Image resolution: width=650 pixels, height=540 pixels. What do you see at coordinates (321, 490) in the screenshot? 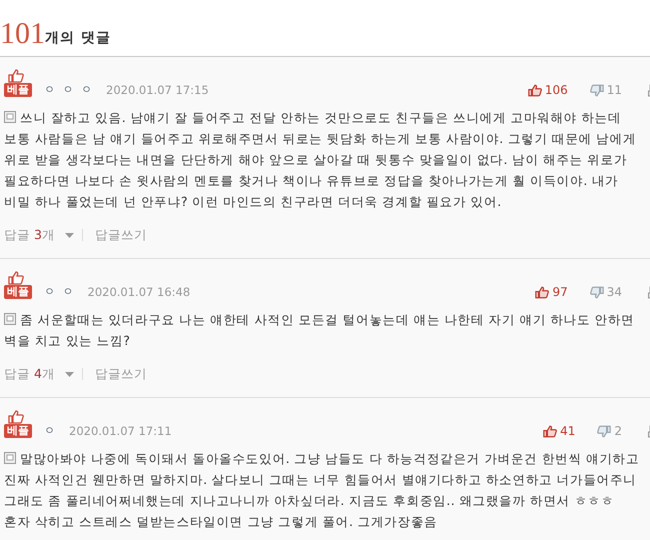
I see `comment-text: 말많아봐야 나중에 독이돼서 돌아올수도있어. 그냥 남들도 다 하능걱정같은거 가벼운건 한번씩 얘기하고 진짜 사적인건 웬만하면 말하지마. 살다보니 그때는 너무 힘들어서 별얘기다하고 하소연하고 너가들어주니 그래도 좀 풀리네어쩌네했는데 지나고나니까 아차싶더라. 지금도 후회중임.. 왜그랬을까 하면서 ㅎㅎㅎ 혼자 삭히고 스트레스 덜받는스타일이면 그냥 그렇게 풀어. 그게가장좋음` at bounding box center [321, 490].